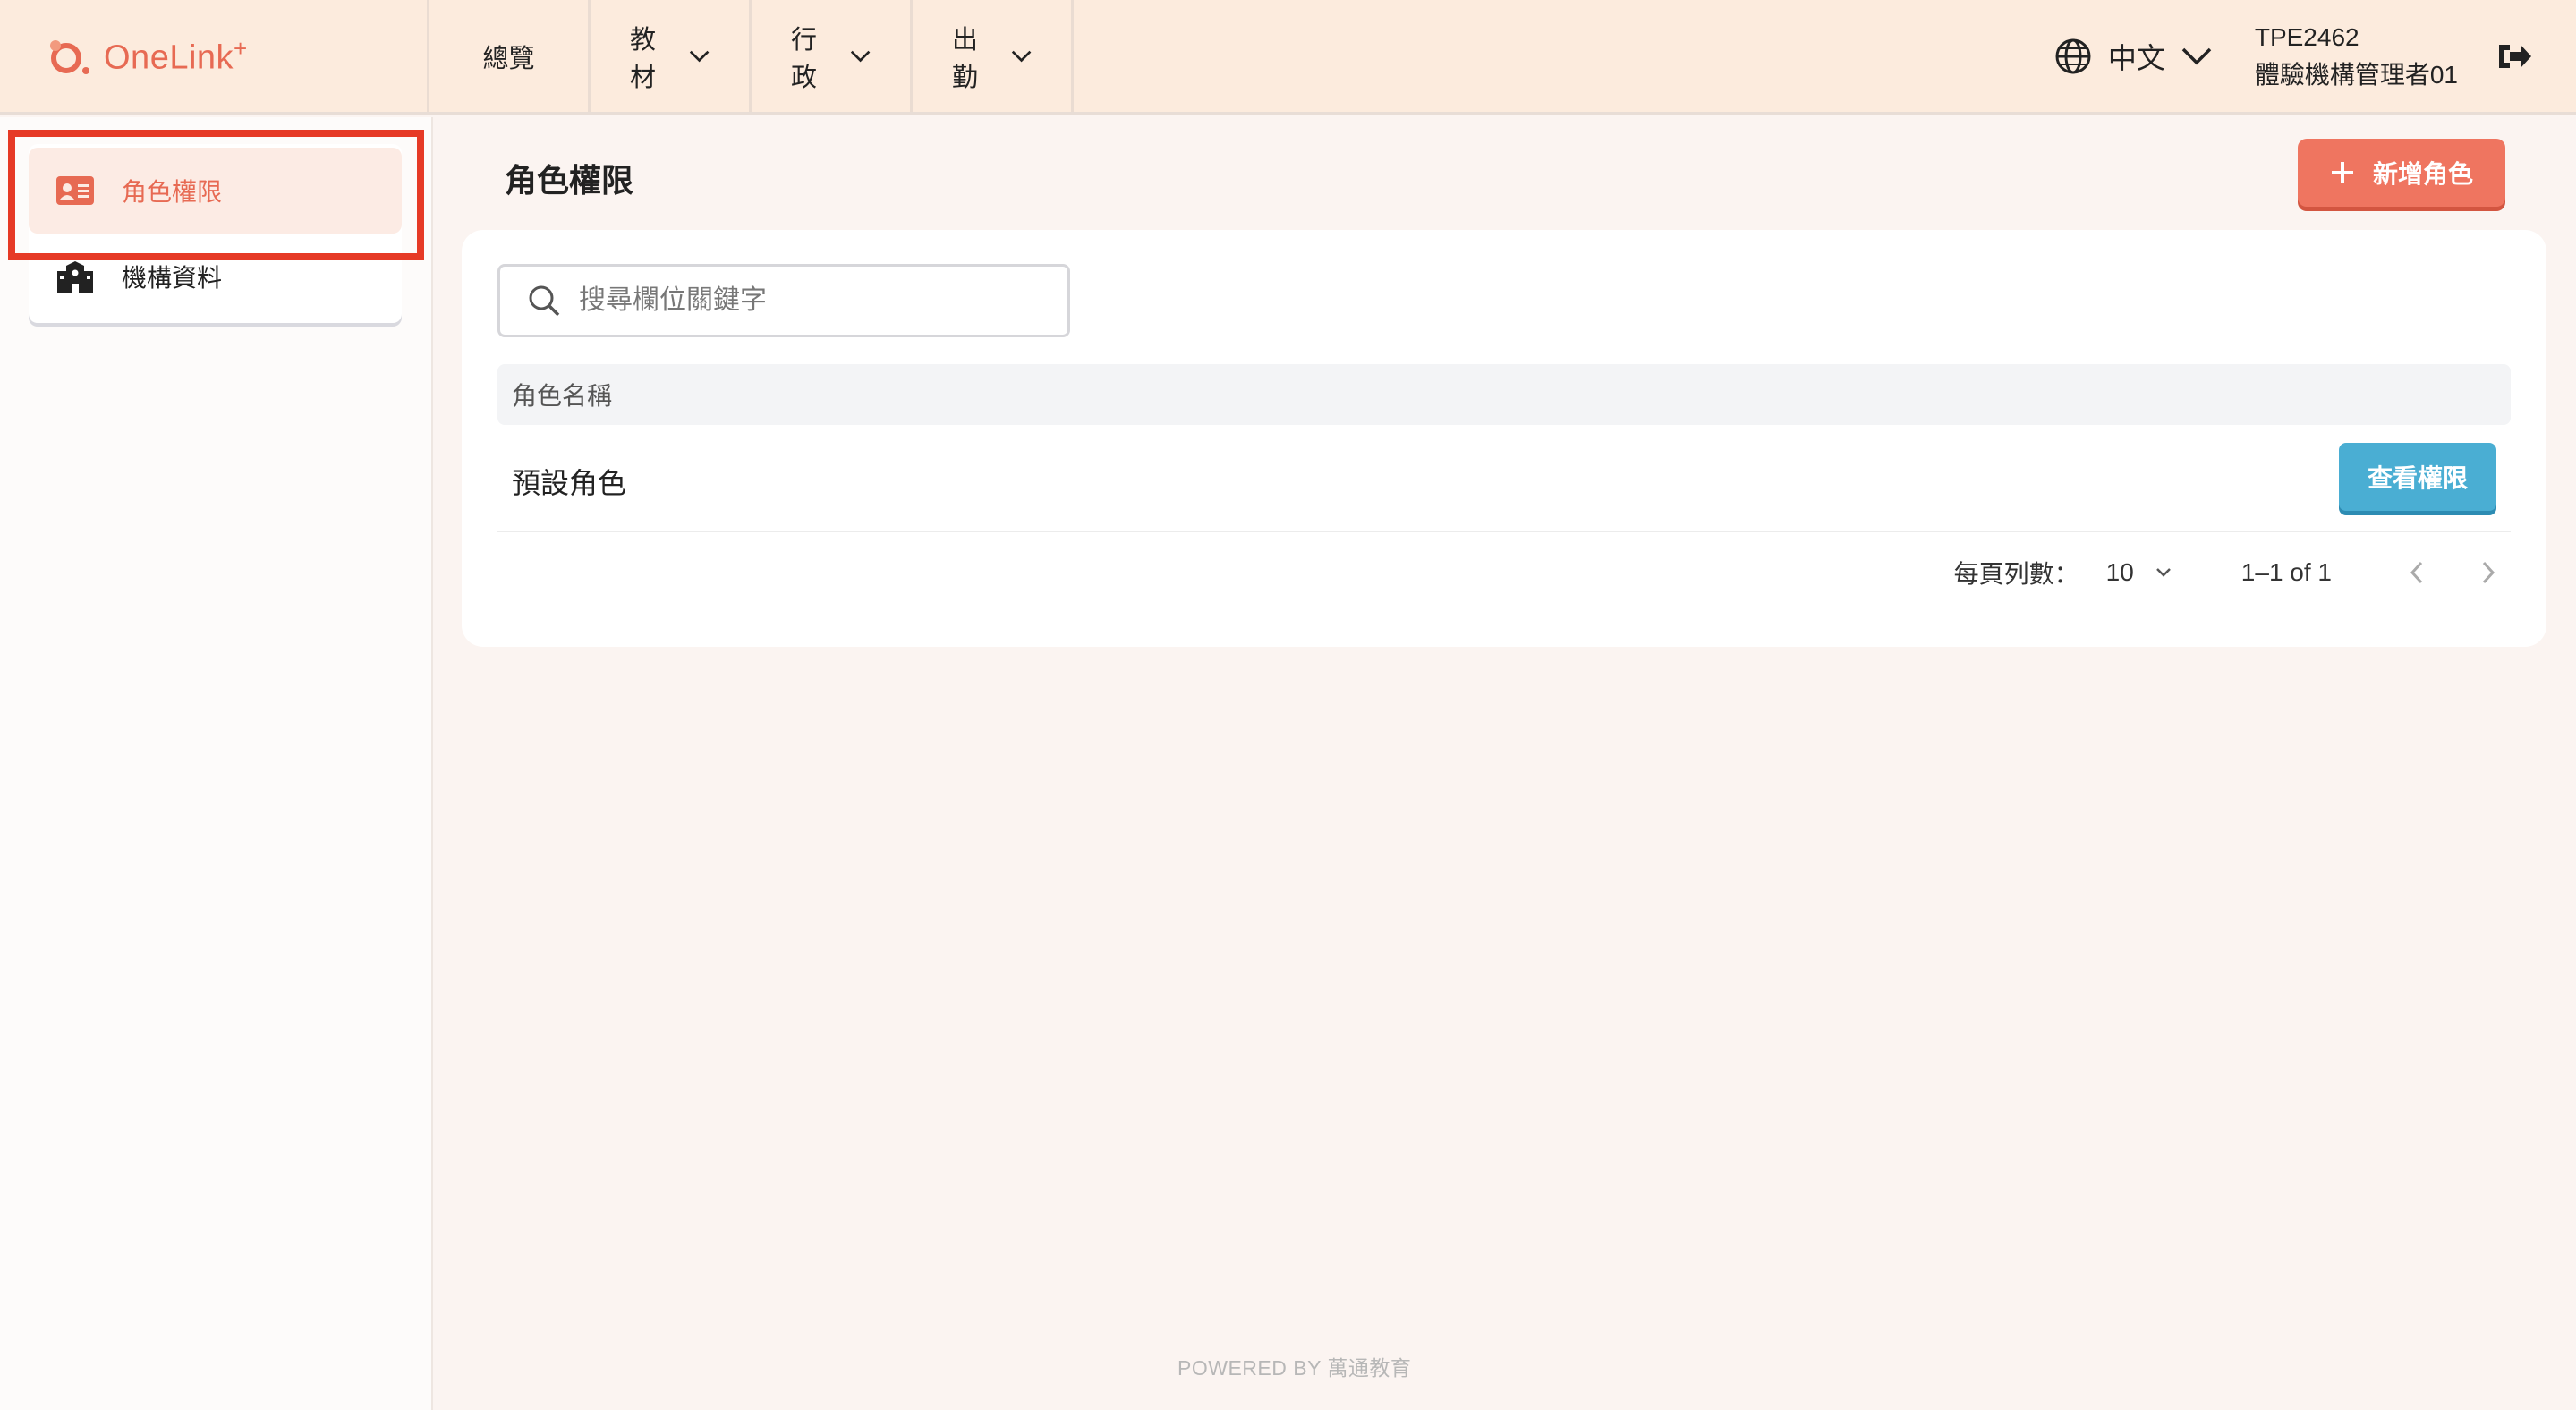 This screenshot has height=1410, width=2576. I want to click on chevron-left-icon, so click(2416, 572).